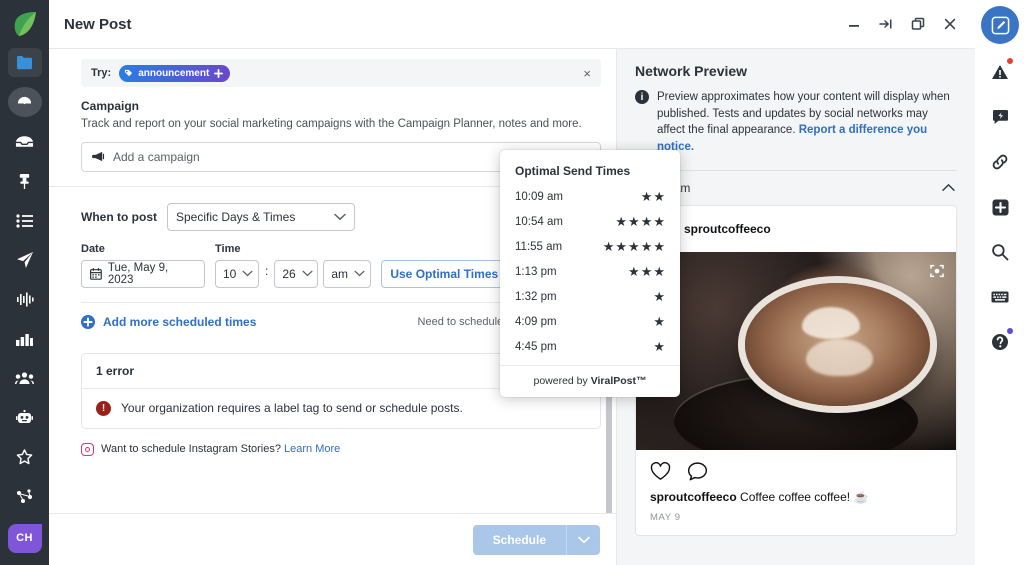  What do you see at coordinates (24, 282) in the screenshot?
I see `left-navigation-rail: CH` at bounding box center [24, 282].